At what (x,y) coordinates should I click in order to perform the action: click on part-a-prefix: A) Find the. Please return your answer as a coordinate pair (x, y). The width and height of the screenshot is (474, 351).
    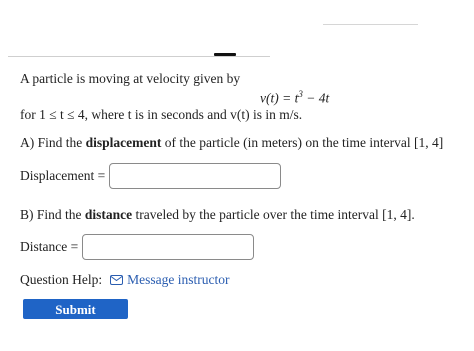
    Looking at the image, I should click on (53, 142).